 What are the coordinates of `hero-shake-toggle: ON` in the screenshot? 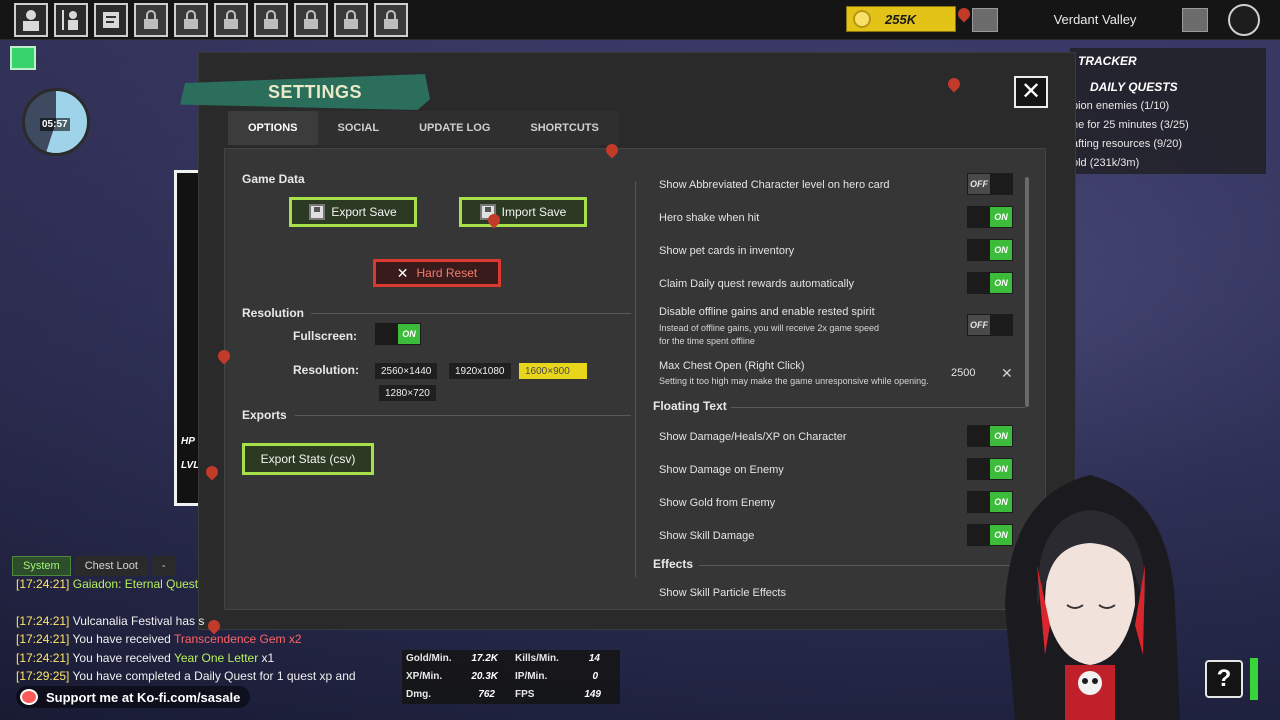 It's located at (990, 217).